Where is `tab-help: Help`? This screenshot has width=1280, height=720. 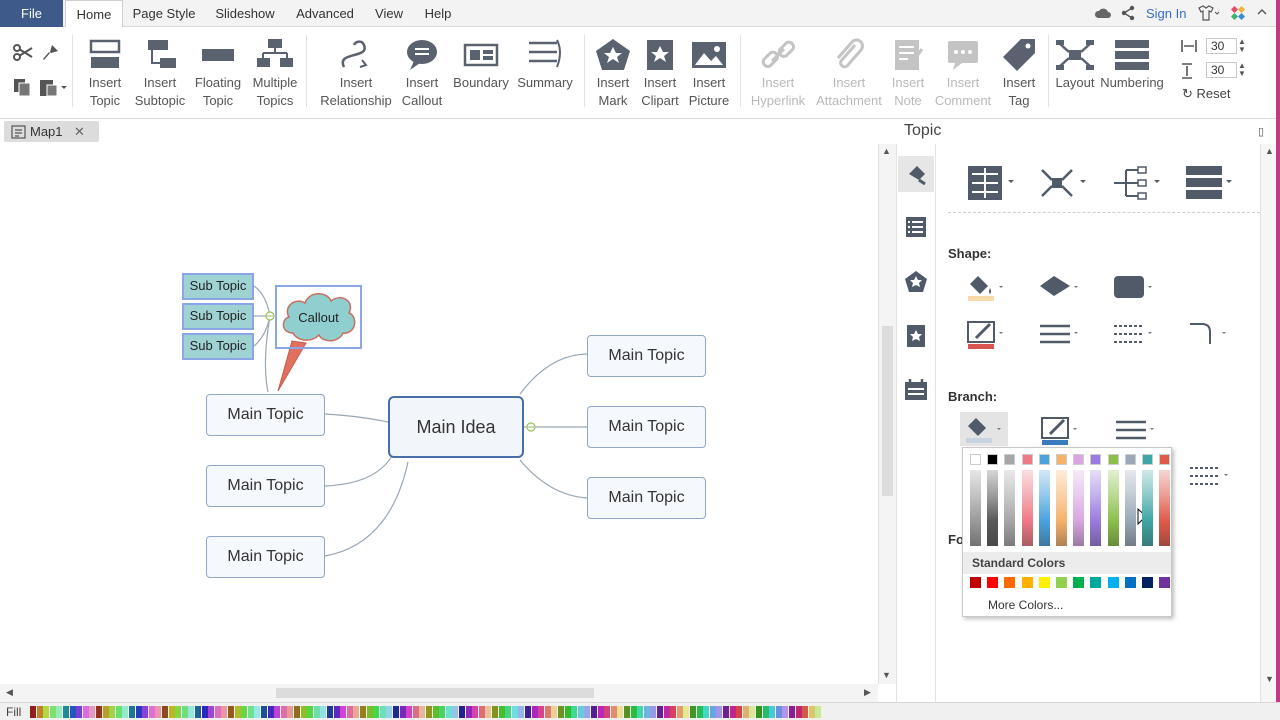
tab-help: Help is located at coordinates (438, 13).